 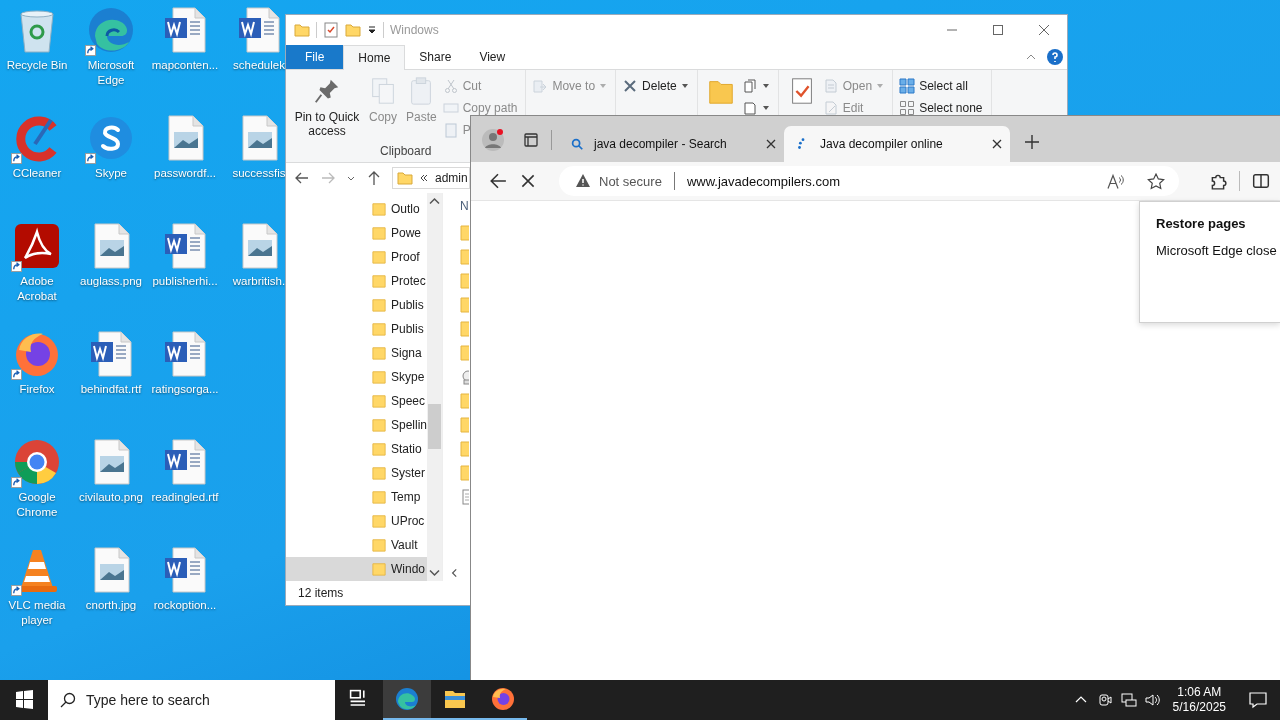 What do you see at coordinates (431, 178) in the screenshot?
I see `address-bar: admin` at bounding box center [431, 178].